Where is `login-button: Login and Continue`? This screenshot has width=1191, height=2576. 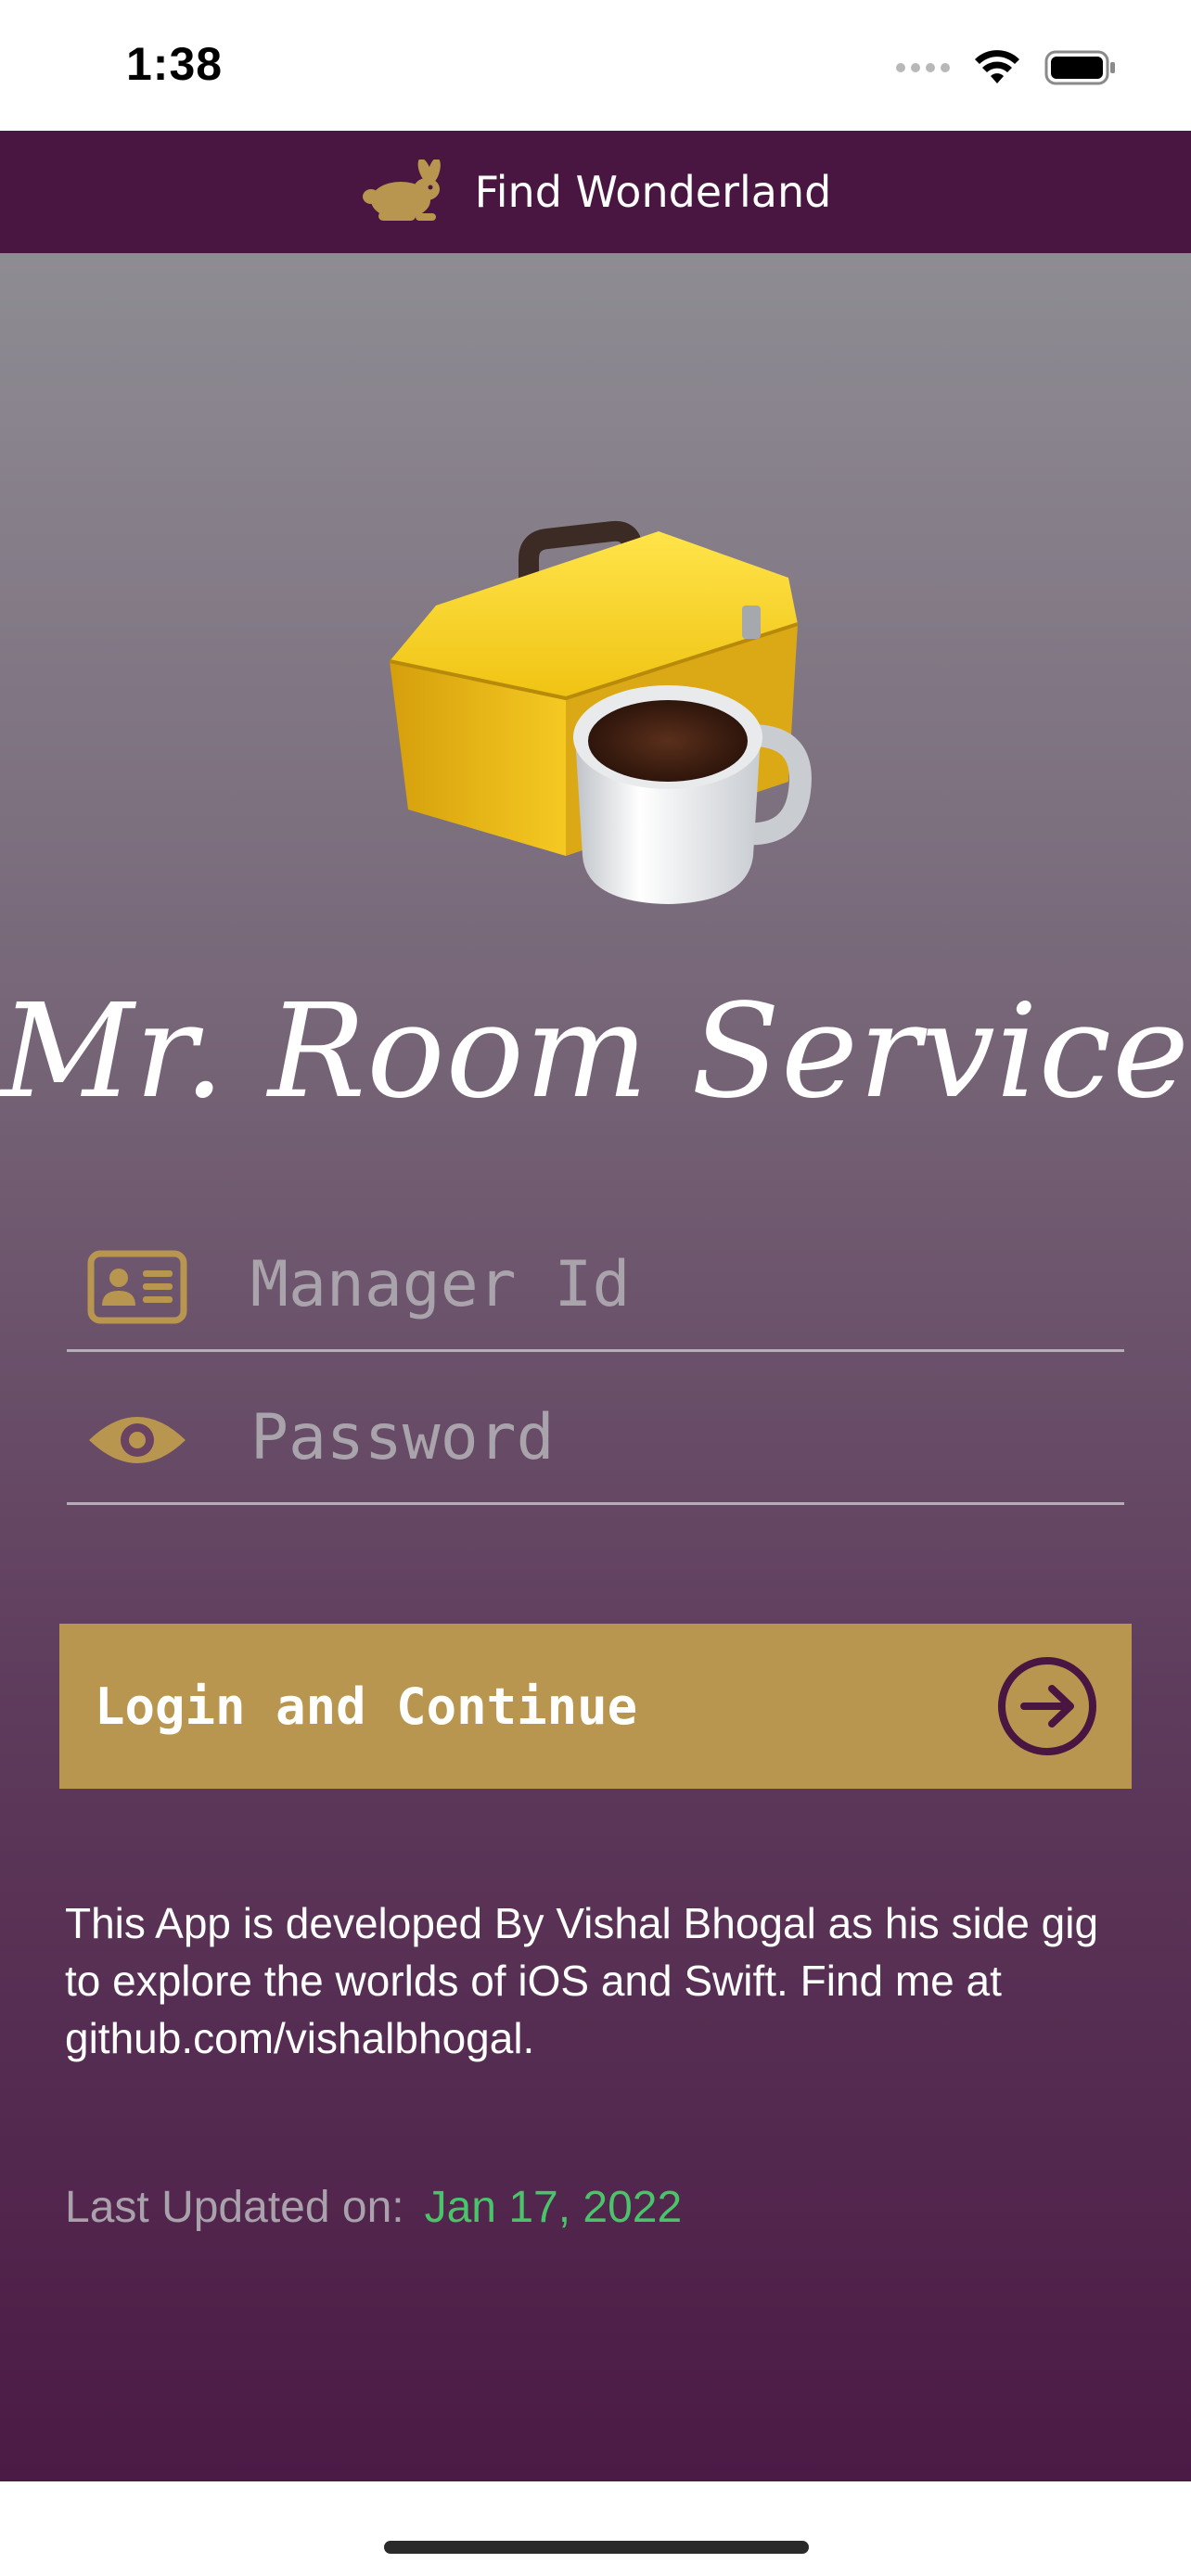
login-button: Login and Continue is located at coordinates (595, 1706).